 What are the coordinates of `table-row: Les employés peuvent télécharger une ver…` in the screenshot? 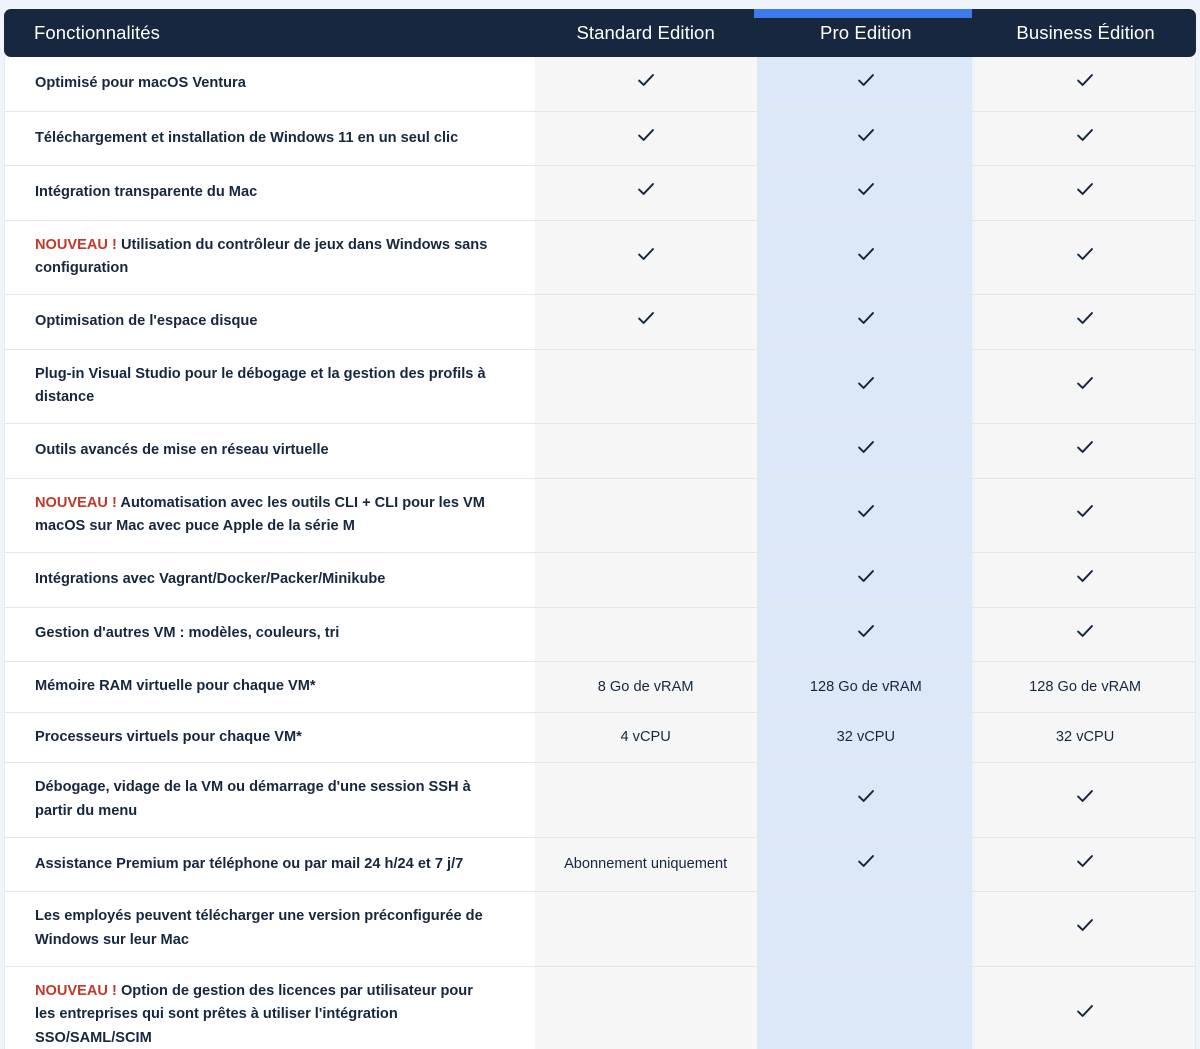 It's located at (600, 929).